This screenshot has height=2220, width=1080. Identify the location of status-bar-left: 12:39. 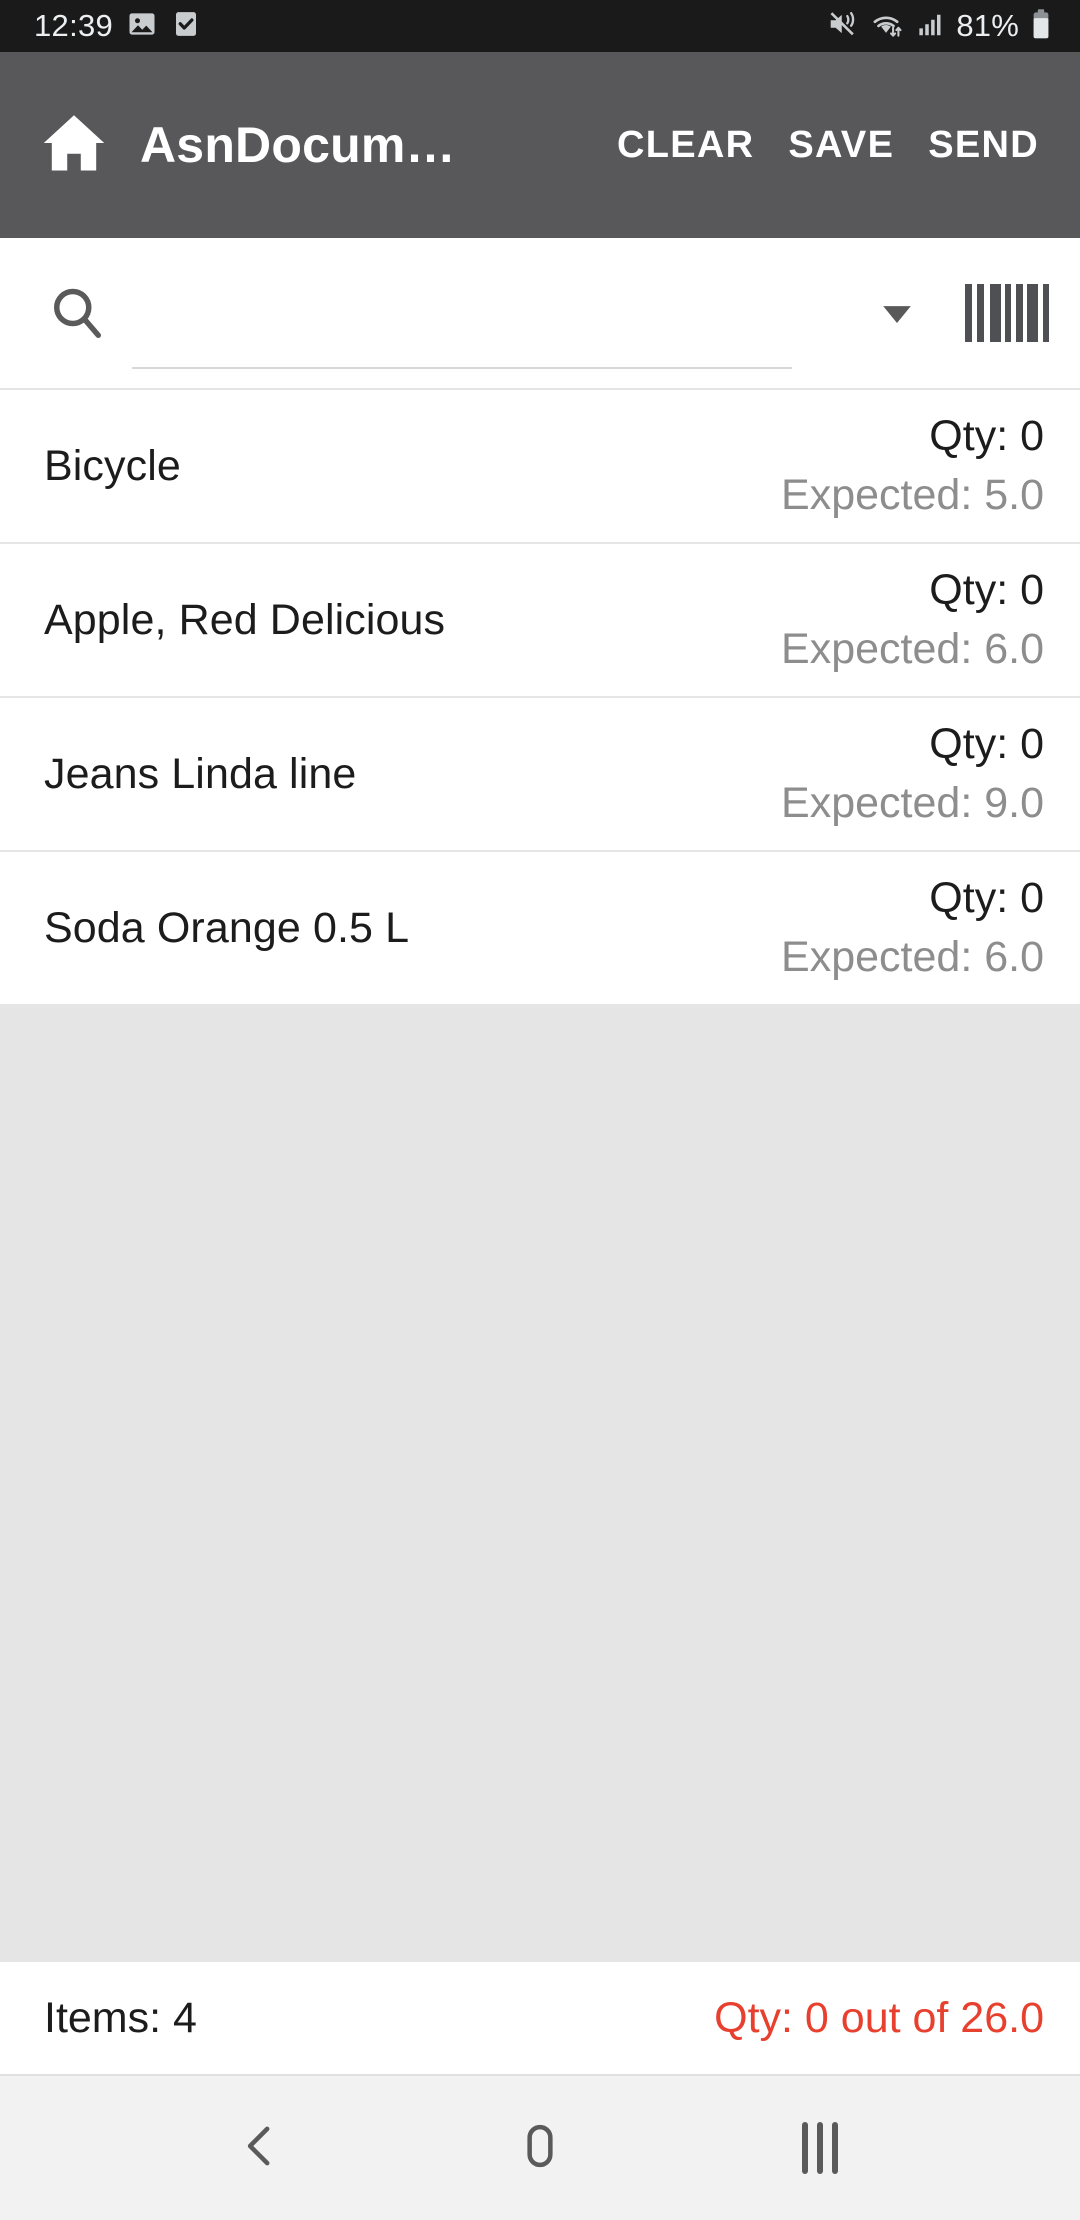
(117, 26).